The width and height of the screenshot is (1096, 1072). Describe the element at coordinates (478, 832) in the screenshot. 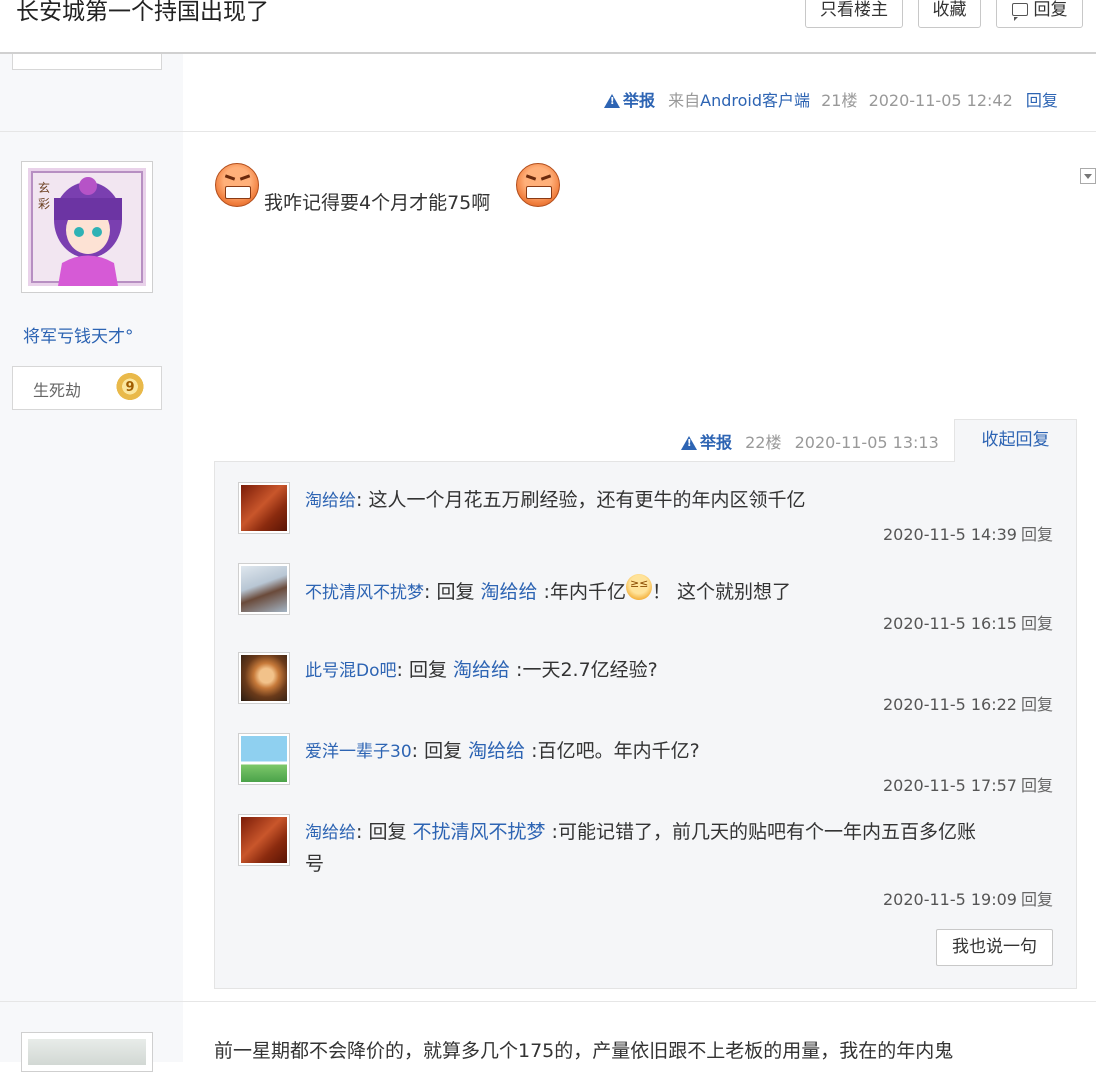

I see `reply-mention: 不扰清风不扰梦` at that location.